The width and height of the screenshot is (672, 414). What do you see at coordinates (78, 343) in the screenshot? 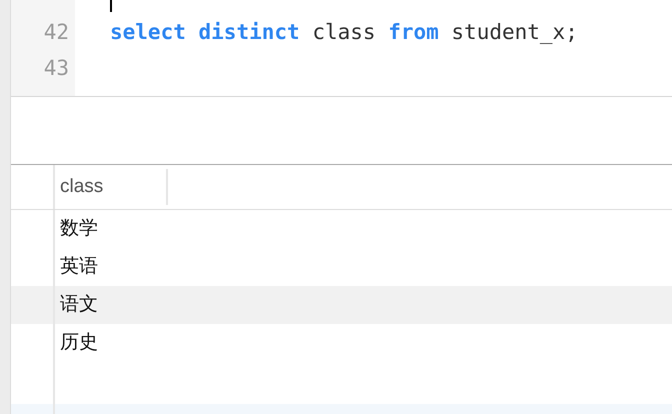
I see `table-cell-text: 历史` at bounding box center [78, 343].